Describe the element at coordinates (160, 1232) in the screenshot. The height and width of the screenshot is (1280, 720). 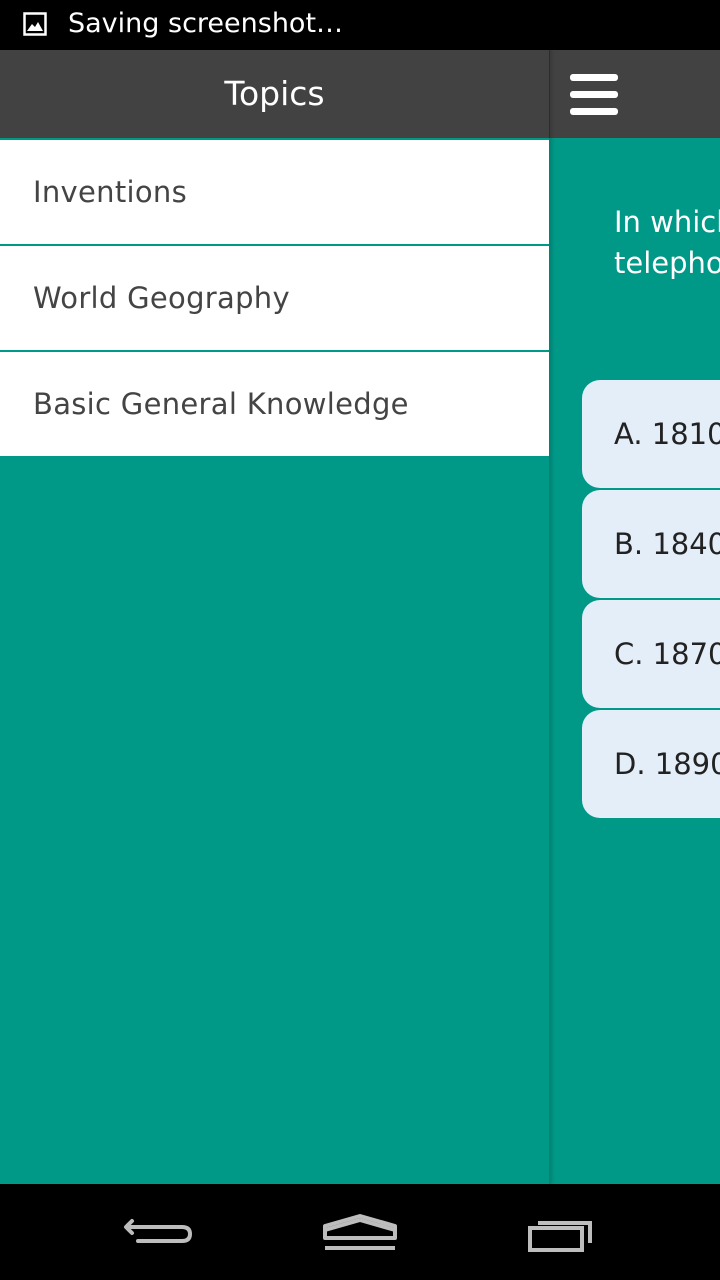
I see `back-icon` at that location.